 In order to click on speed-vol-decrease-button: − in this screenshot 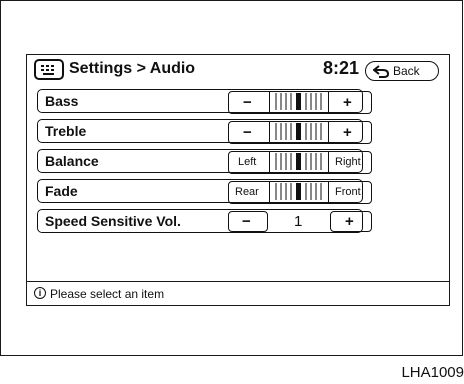, I will do `click(248, 221)`.